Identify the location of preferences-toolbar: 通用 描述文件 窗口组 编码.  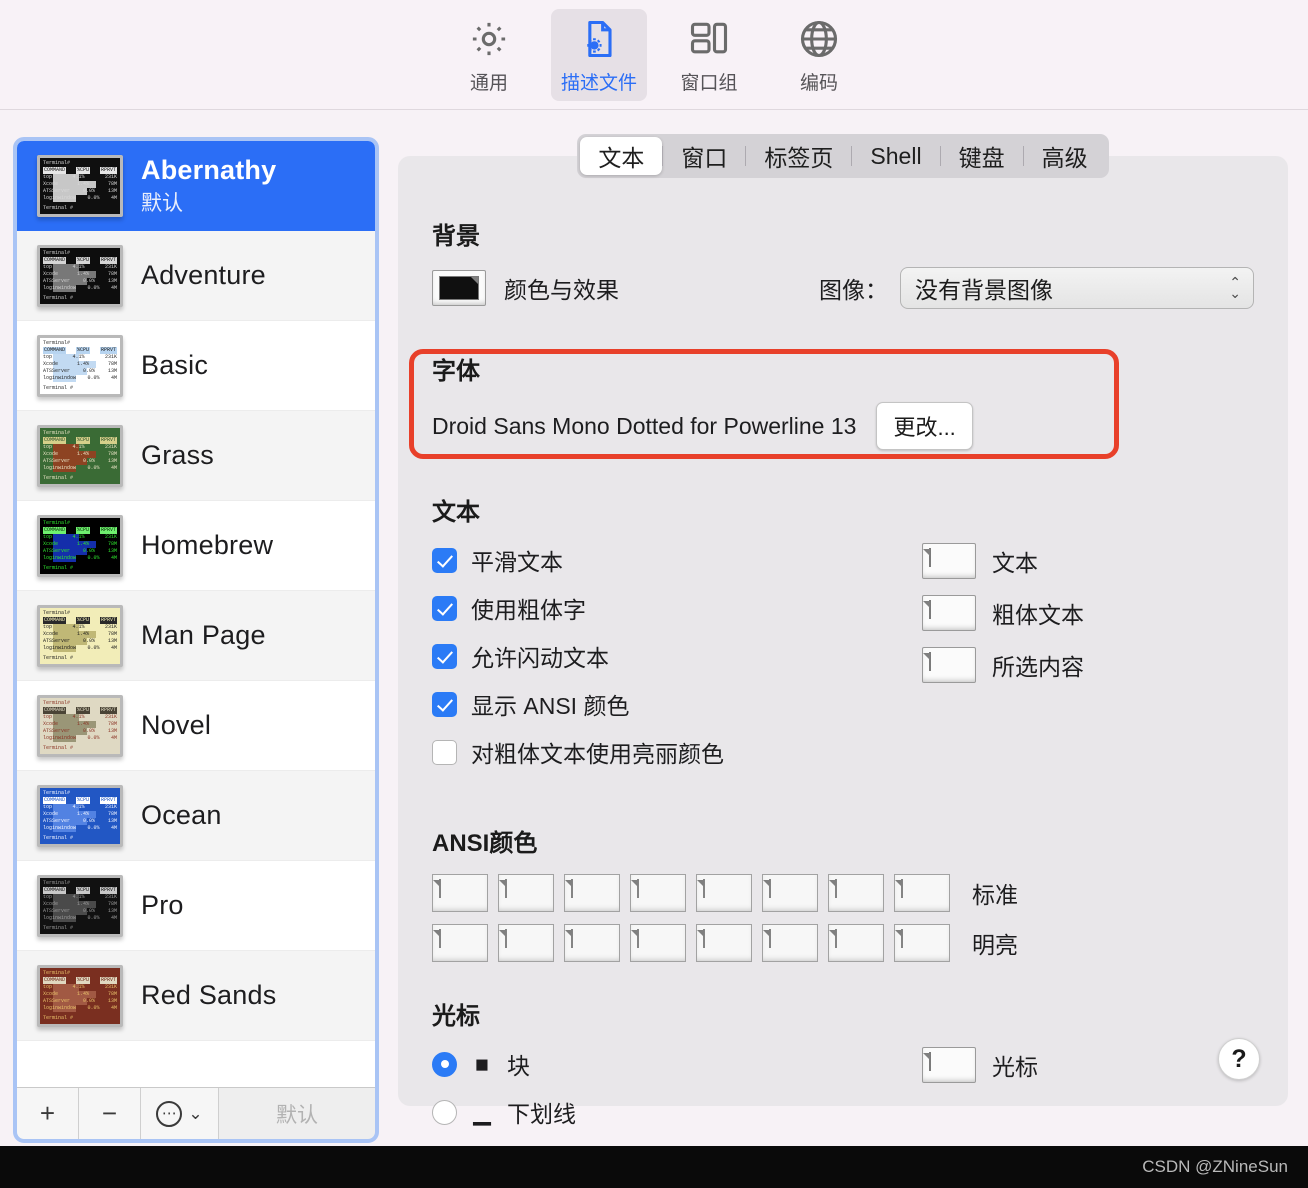
(654, 55).